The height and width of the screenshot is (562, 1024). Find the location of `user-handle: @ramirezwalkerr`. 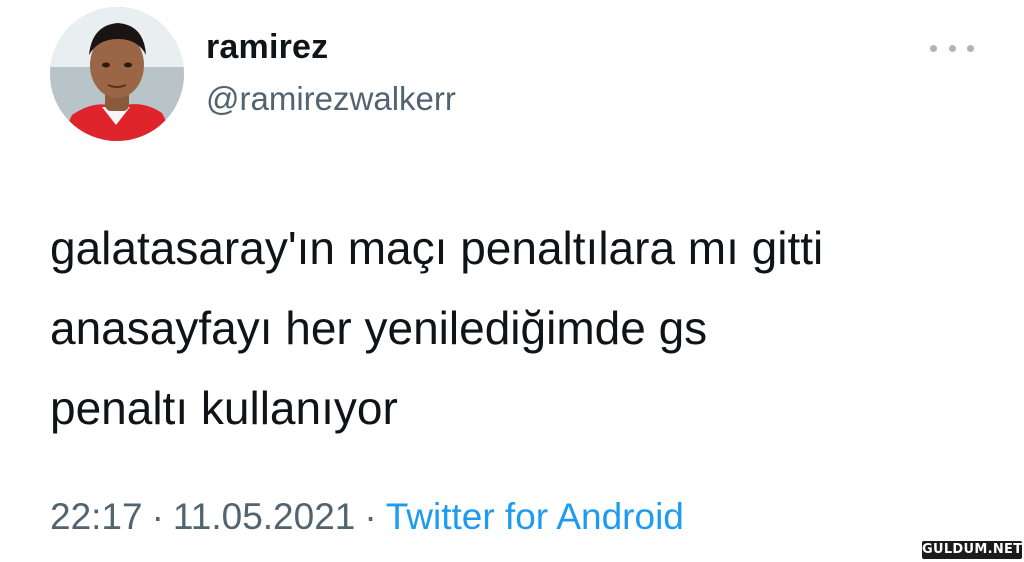

user-handle: @ramirezwalkerr is located at coordinates (331, 99).